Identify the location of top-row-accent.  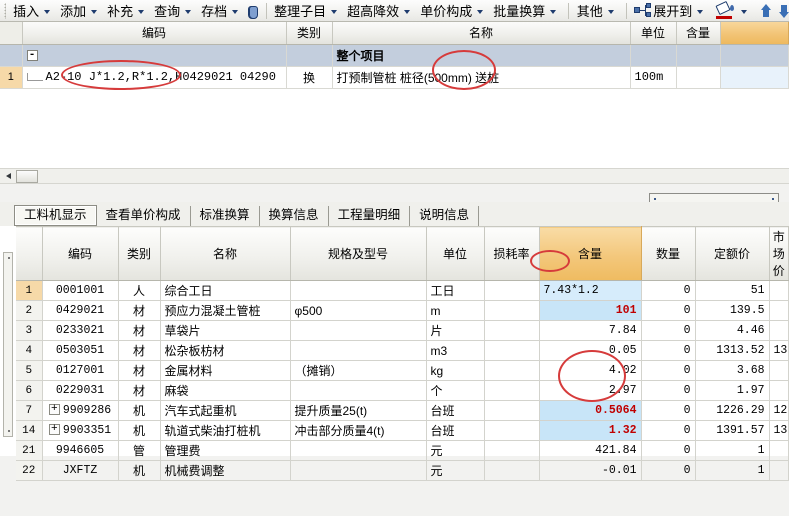
(754, 55).